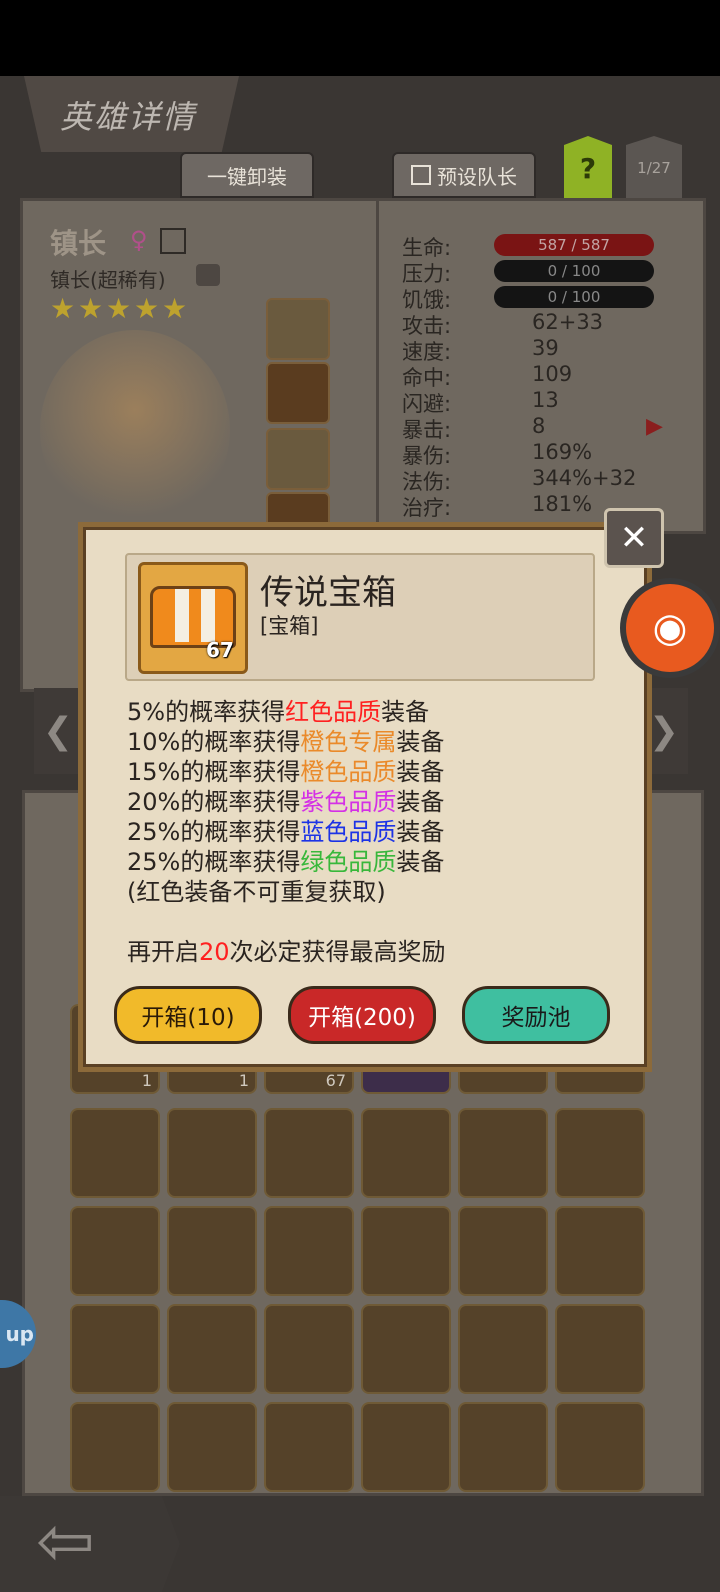  I want to click on hero-subtitle: 镇长(超稀有), so click(108, 280).